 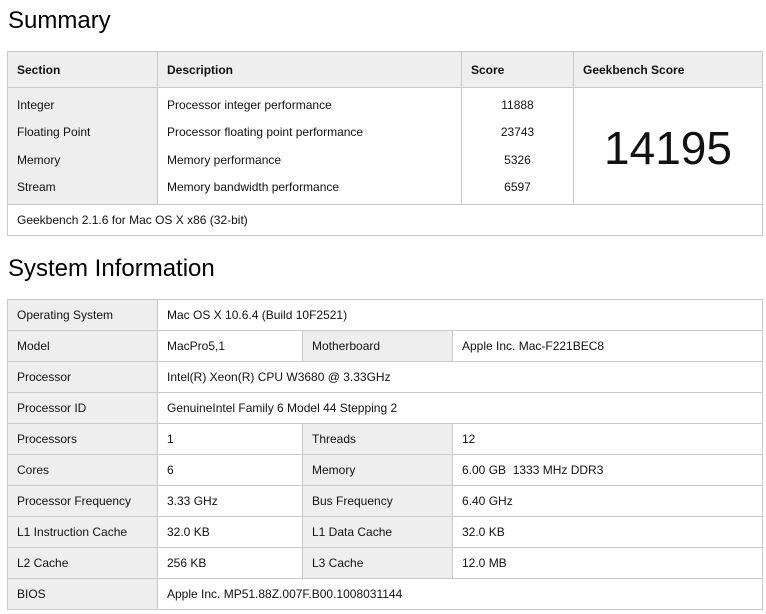 I want to click on l3-cache-value: 12.0 MB, so click(x=607, y=563).